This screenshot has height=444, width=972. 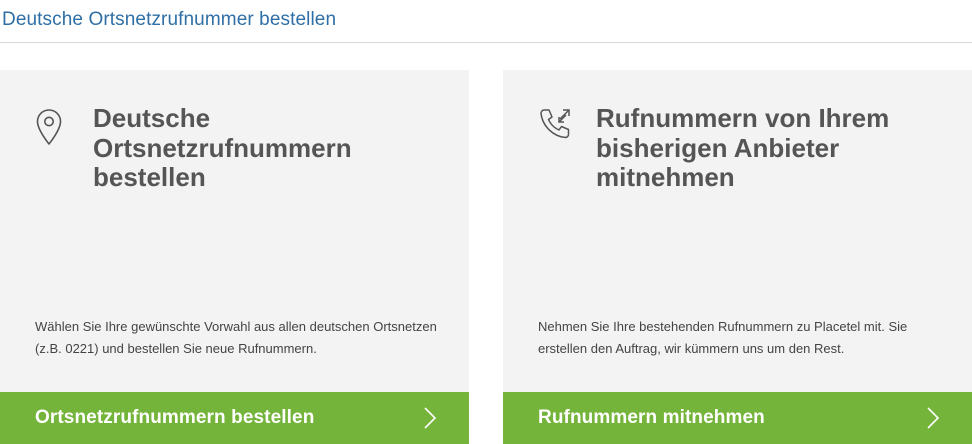 What do you see at coordinates (169, 19) in the screenshot?
I see `page-title: Deutsche Ortsnetzrufnummer bestellen` at bounding box center [169, 19].